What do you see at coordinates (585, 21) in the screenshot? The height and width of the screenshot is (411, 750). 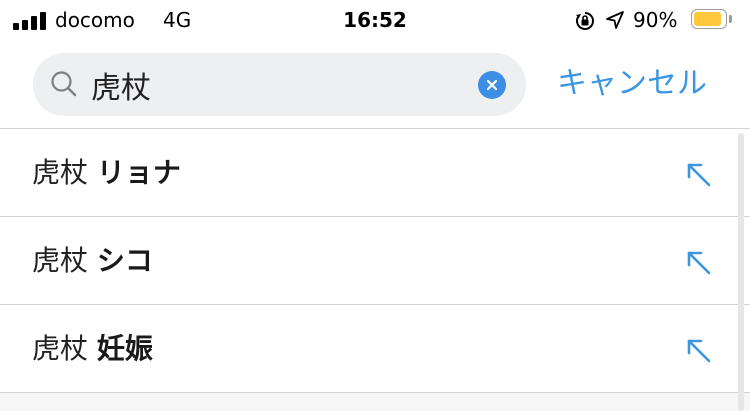 I see `orientation-lock-icon` at bounding box center [585, 21].